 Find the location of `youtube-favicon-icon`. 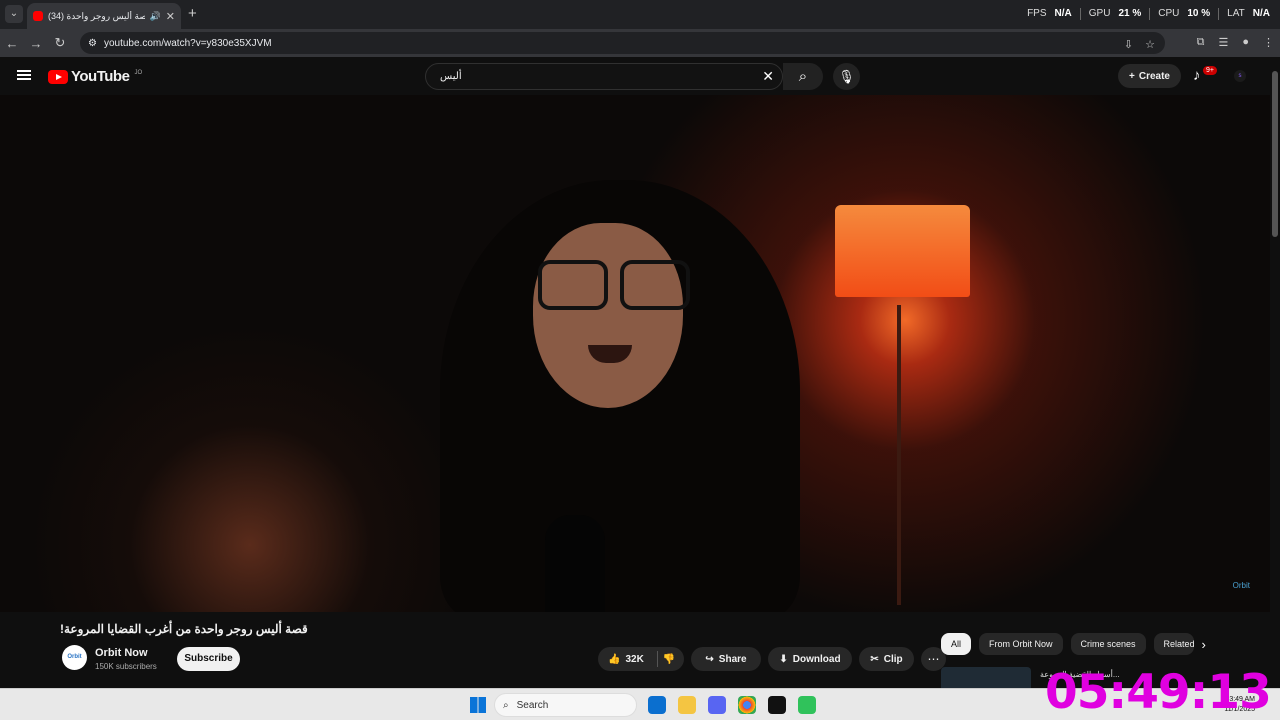

youtube-favicon-icon is located at coordinates (38, 16).